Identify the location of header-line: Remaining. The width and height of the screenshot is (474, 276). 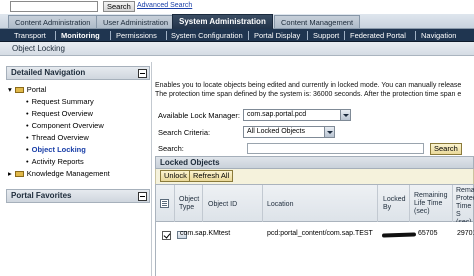
(431, 195).